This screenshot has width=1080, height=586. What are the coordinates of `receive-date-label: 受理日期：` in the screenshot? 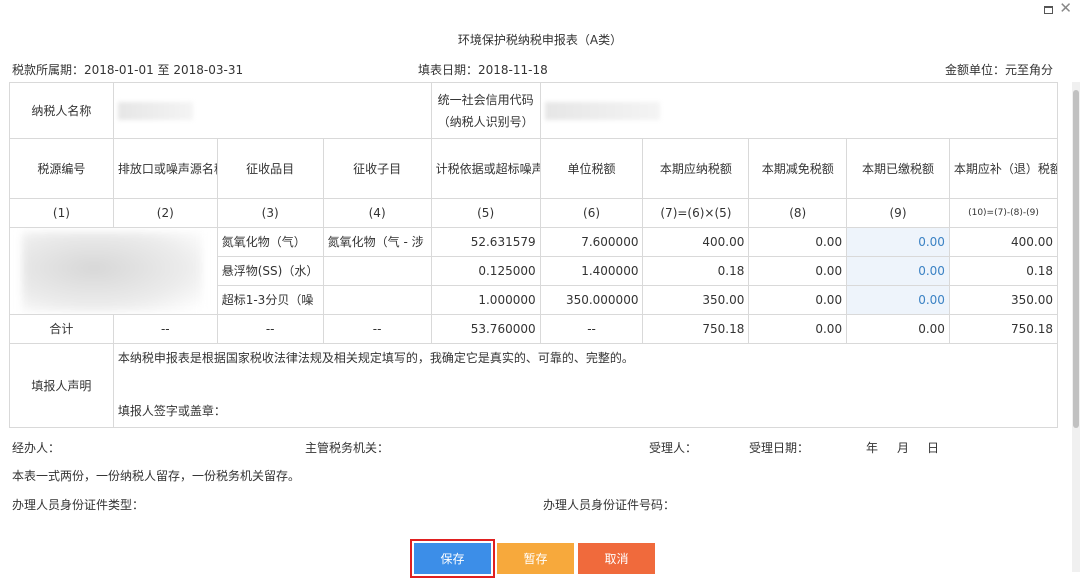 It's located at (779, 448).